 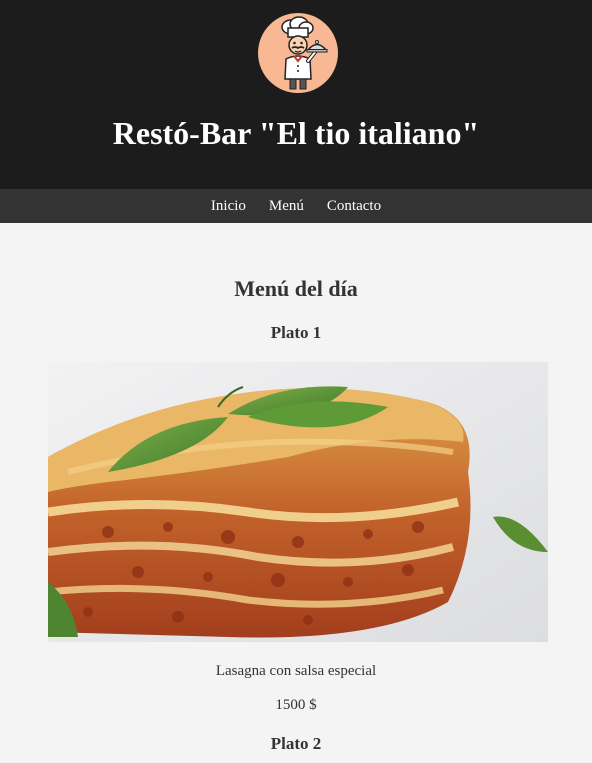 I want to click on nav-link-inicio: Inicio, so click(x=228, y=206).